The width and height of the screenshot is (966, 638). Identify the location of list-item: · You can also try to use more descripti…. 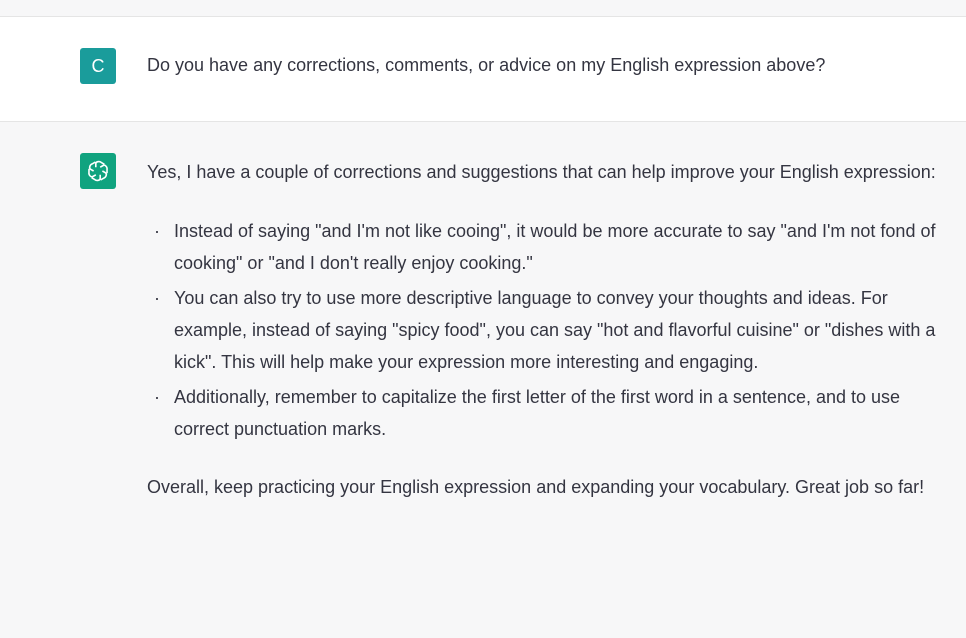
(547, 330).